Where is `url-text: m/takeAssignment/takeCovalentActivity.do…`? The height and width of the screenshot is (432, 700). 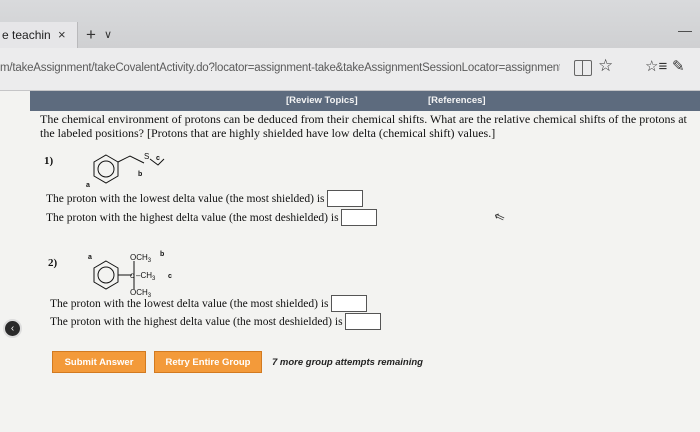 url-text: m/takeAssignment/takeCovalentActivity.do… is located at coordinates (280, 68).